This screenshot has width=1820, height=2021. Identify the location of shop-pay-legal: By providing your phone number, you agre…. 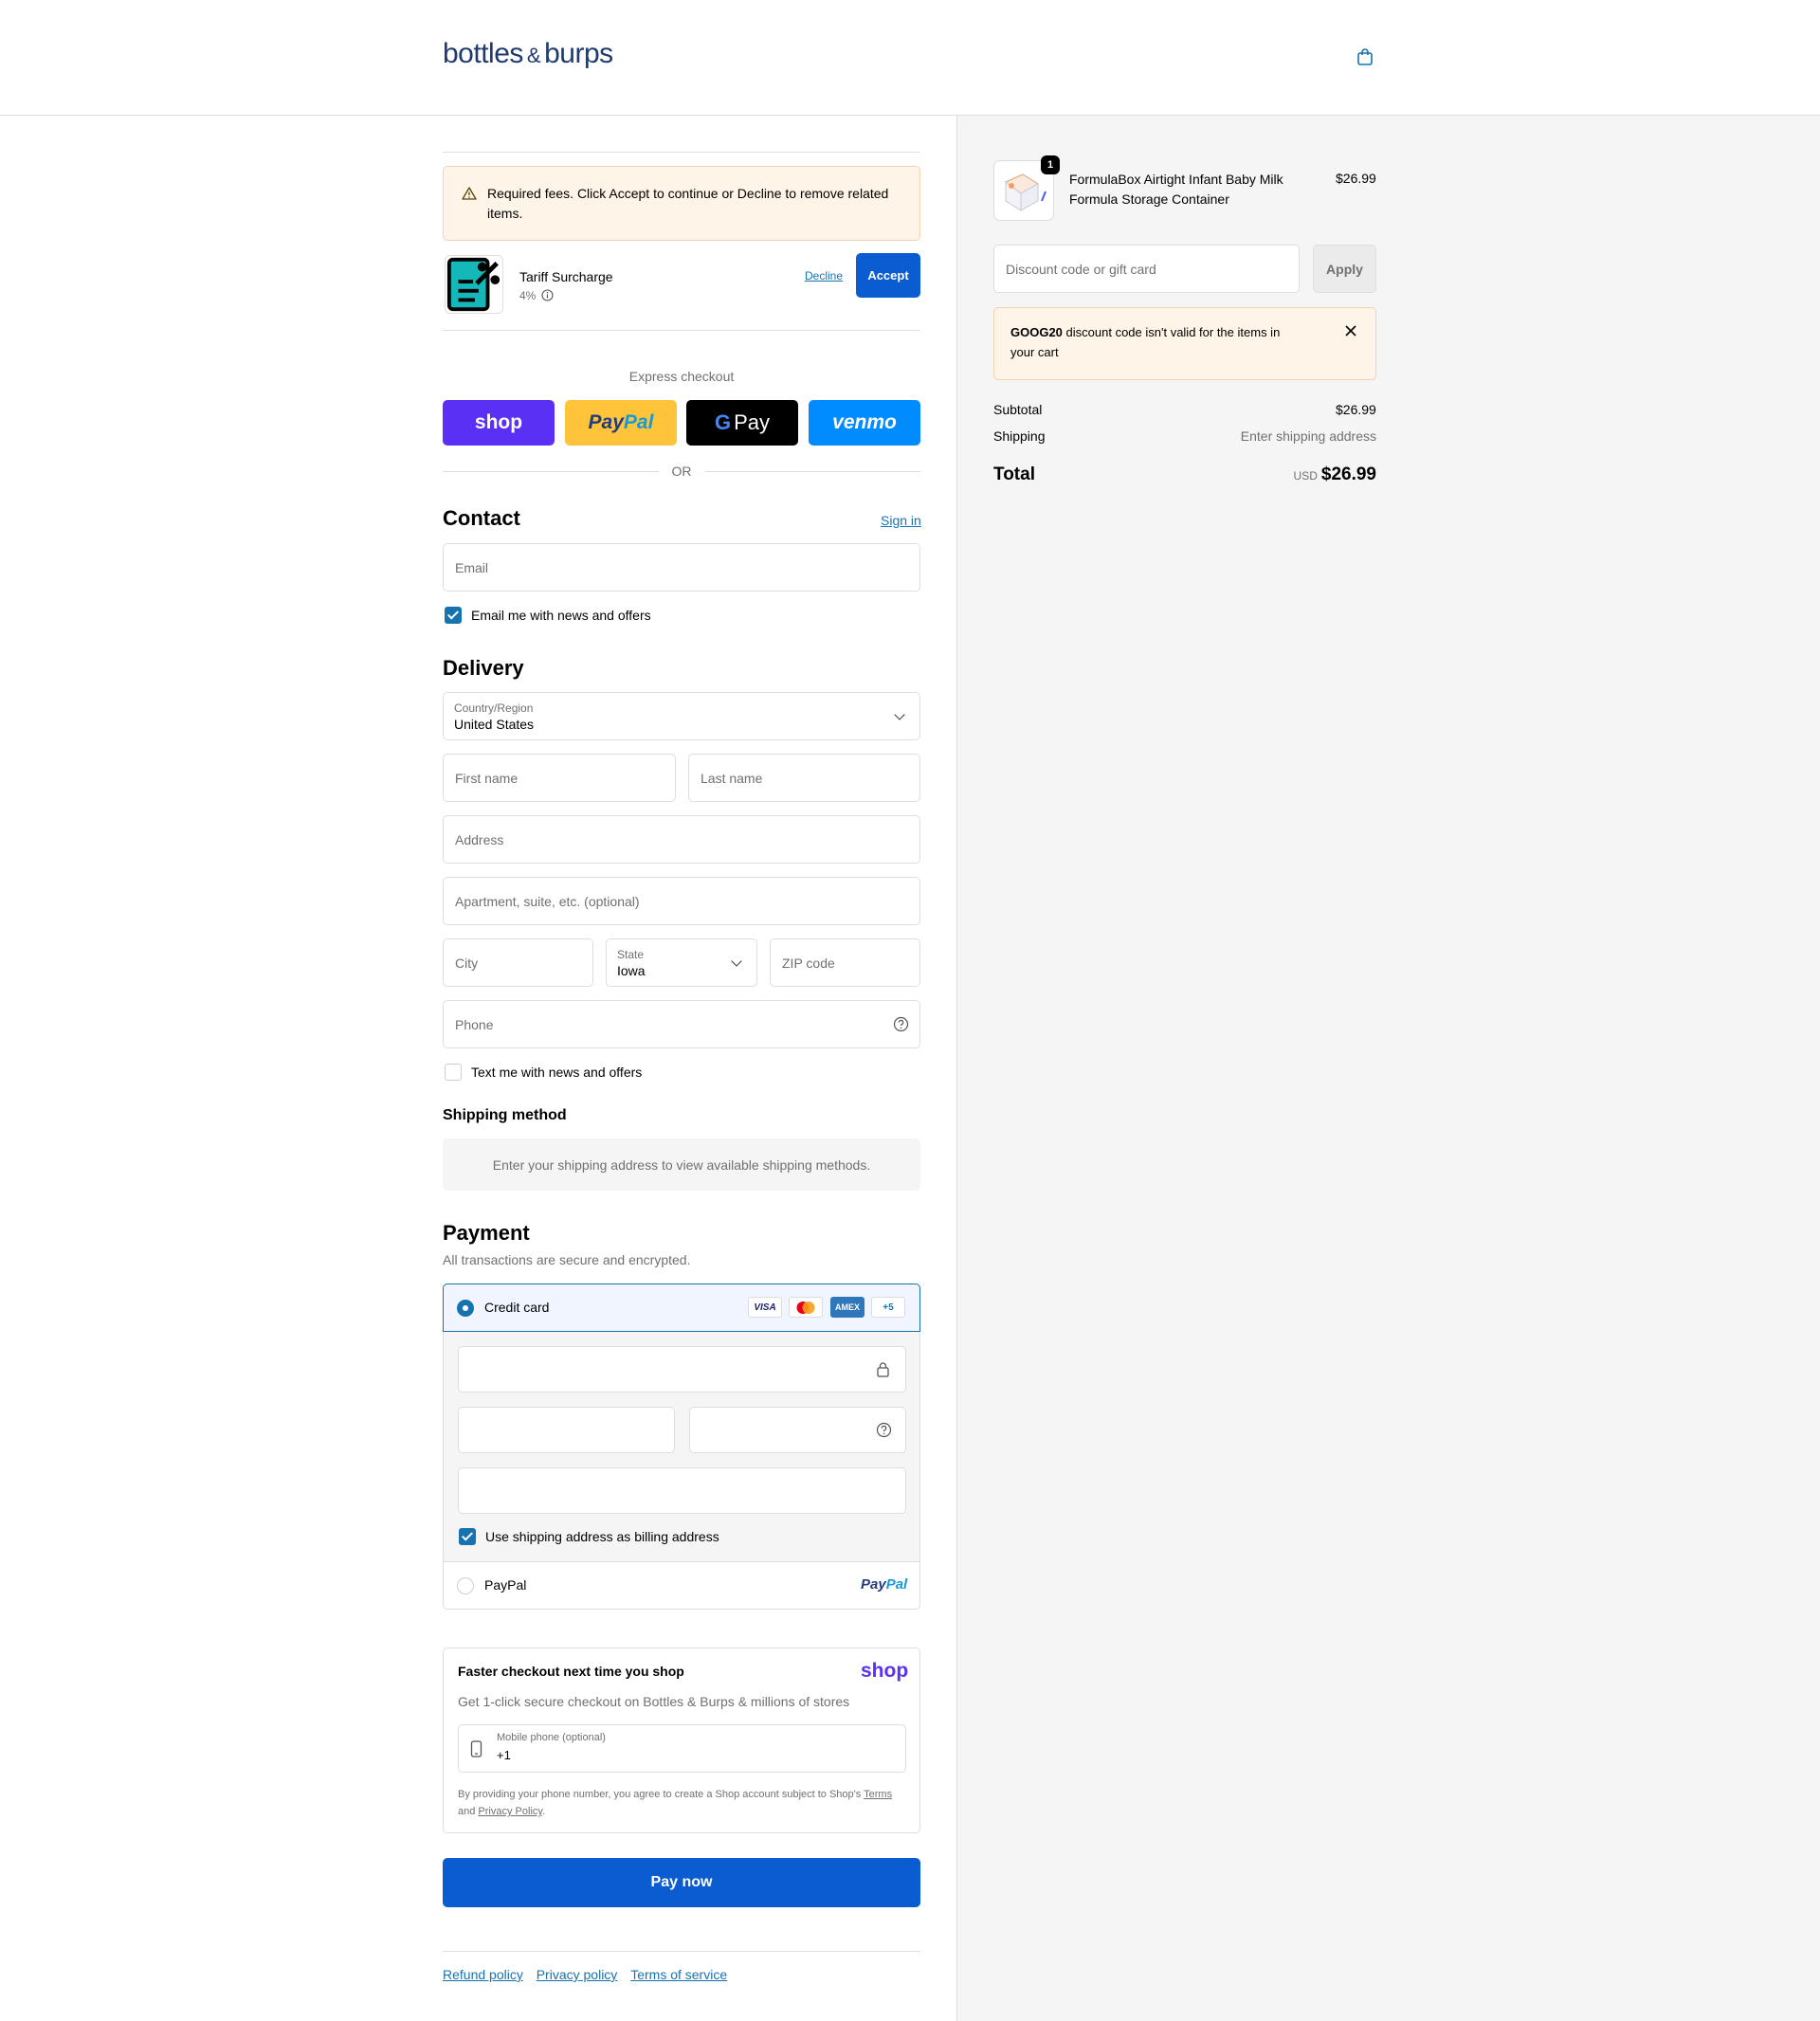
(675, 1803).